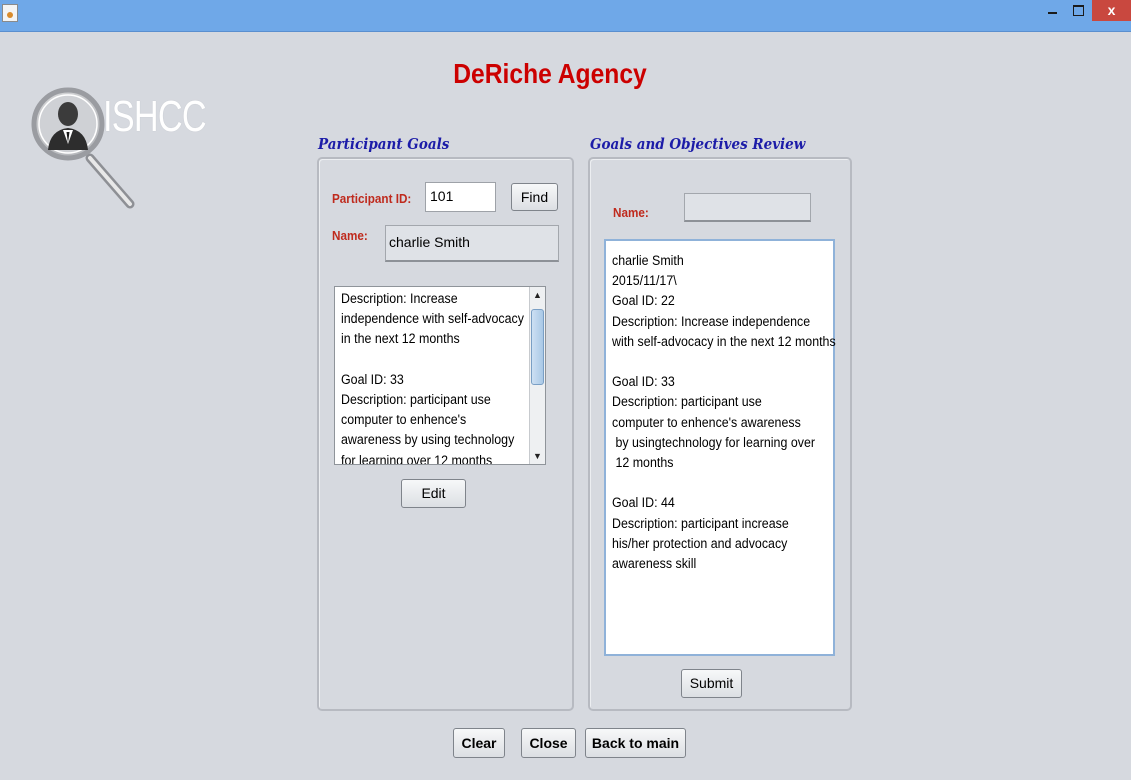 The image size is (1131, 780). I want to click on review-name-label: Name:, so click(631, 212).